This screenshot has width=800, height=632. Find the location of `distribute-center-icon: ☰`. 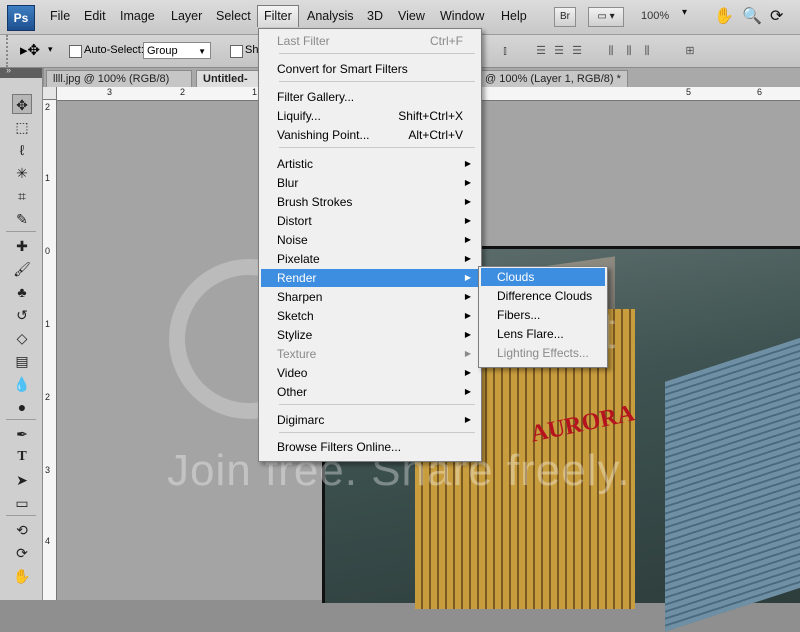

distribute-center-icon: ☰ is located at coordinates (559, 51).